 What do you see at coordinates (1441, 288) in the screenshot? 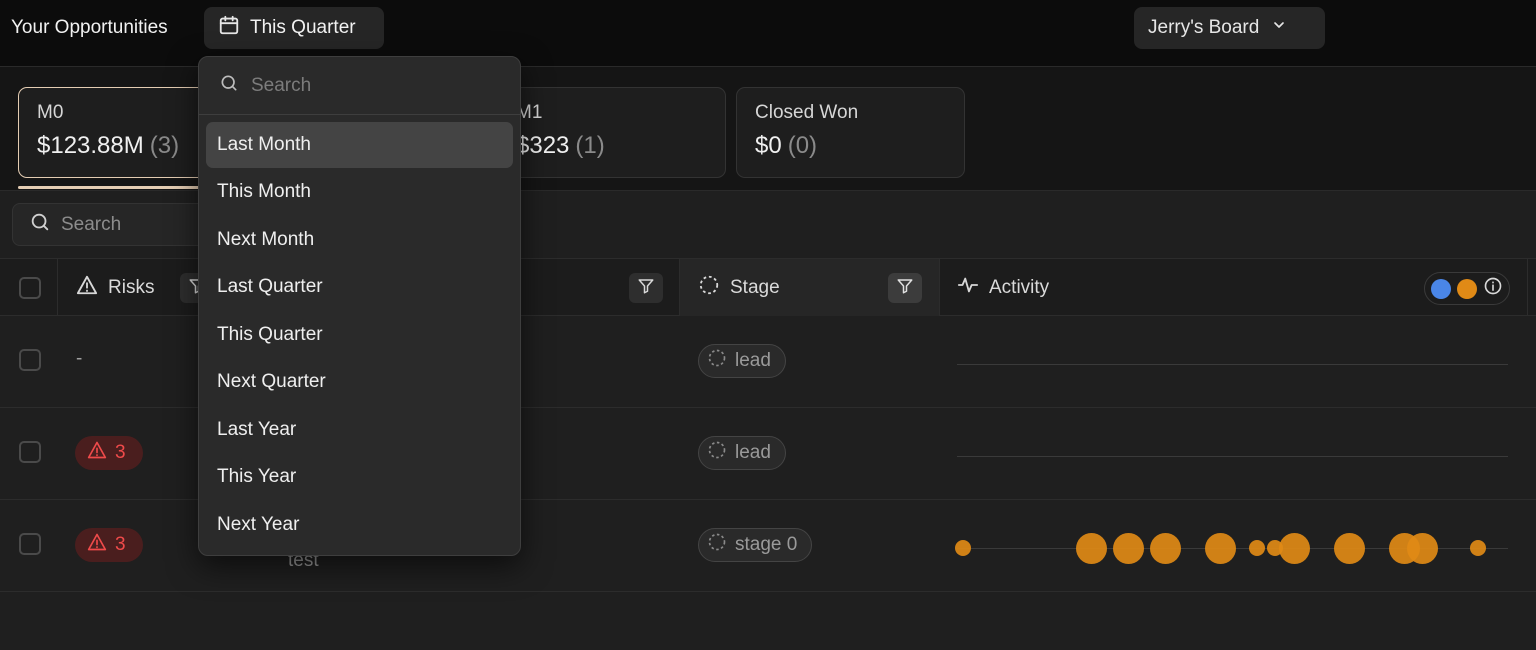
I see `blue-legend-dot` at bounding box center [1441, 288].